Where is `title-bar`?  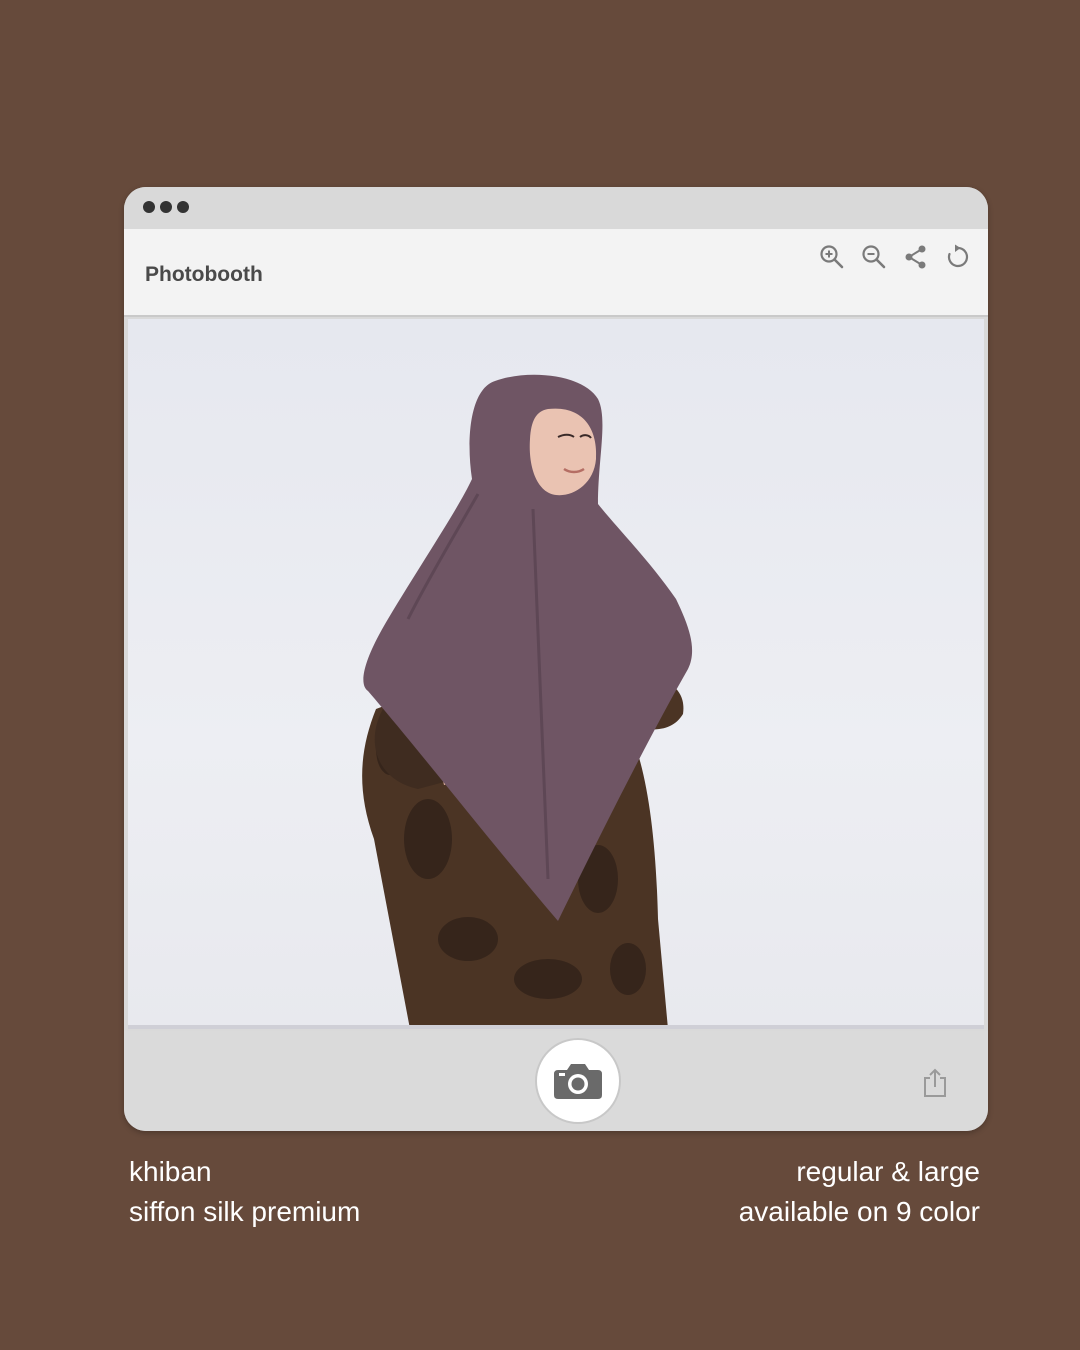 title-bar is located at coordinates (556, 208).